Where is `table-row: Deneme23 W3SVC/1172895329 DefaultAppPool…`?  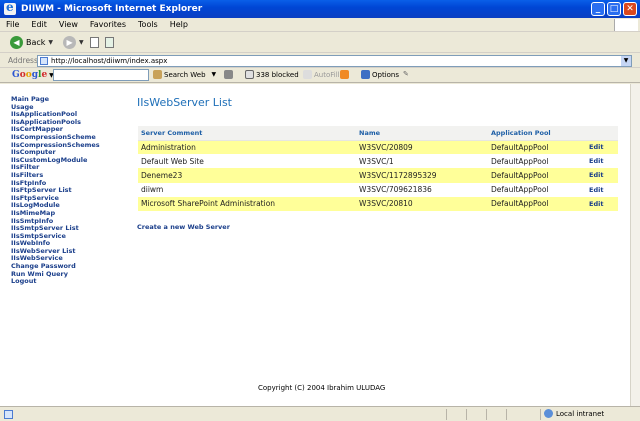 table-row: Deneme23 W3SVC/1172895329 DefaultAppPool… is located at coordinates (378, 175).